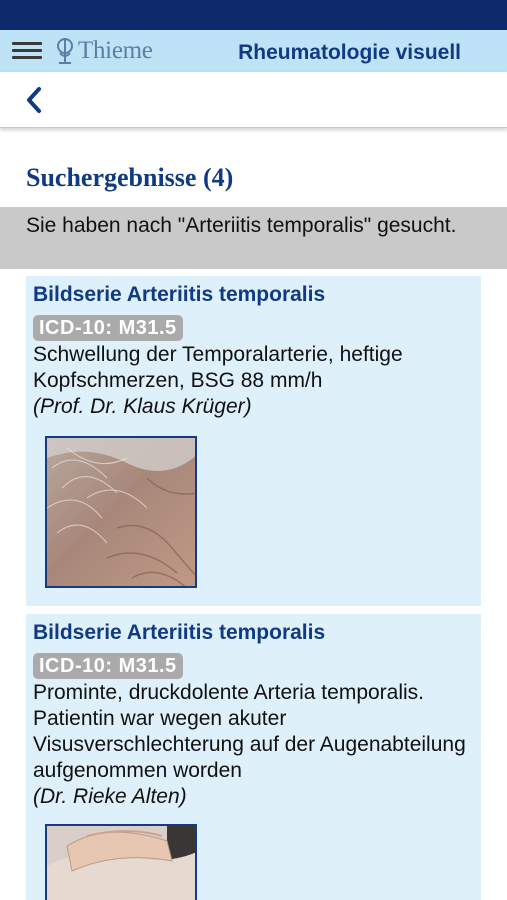 This screenshot has height=900, width=507. What do you see at coordinates (253, 100) in the screenshot?
I see `navigation-bar` at bounding box center [253, 100].